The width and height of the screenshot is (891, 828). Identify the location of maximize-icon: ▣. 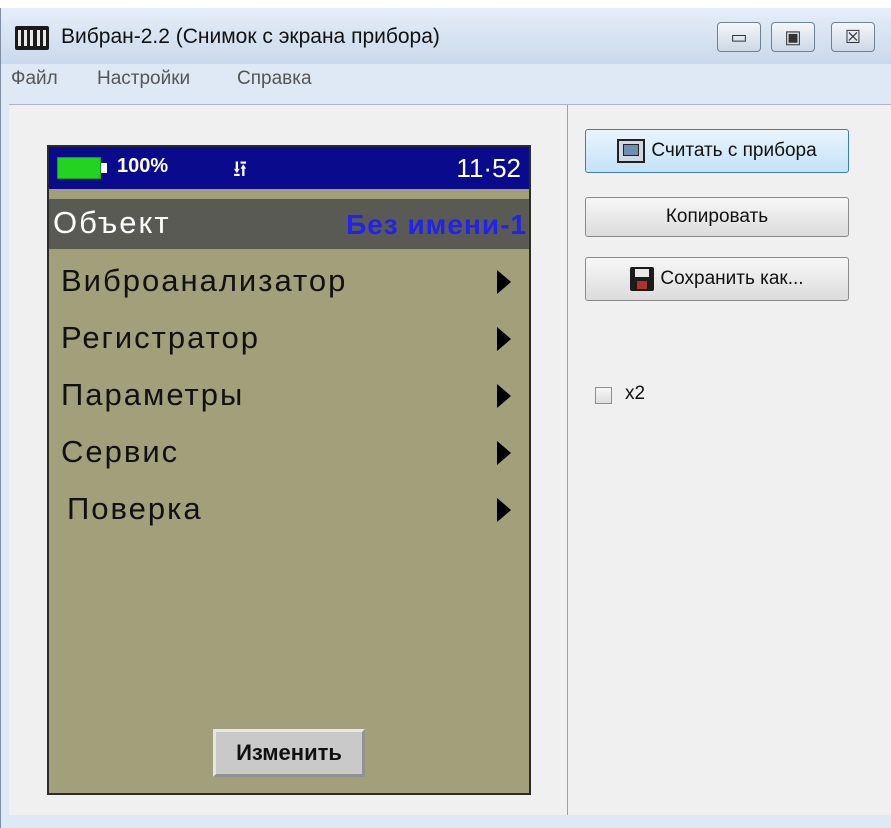
(793, 36).